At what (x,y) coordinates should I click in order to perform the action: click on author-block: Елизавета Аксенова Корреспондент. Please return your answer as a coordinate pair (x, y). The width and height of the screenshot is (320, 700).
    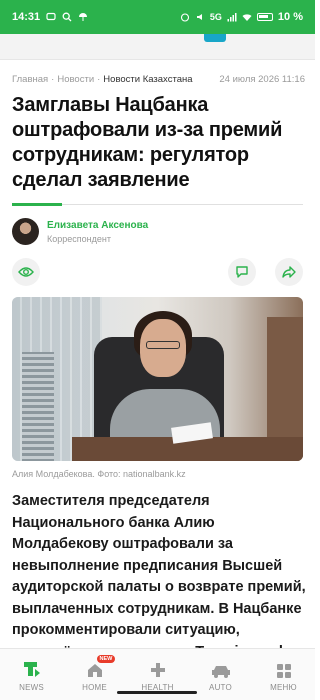
    Looking at the image, I should click on (80, 231).